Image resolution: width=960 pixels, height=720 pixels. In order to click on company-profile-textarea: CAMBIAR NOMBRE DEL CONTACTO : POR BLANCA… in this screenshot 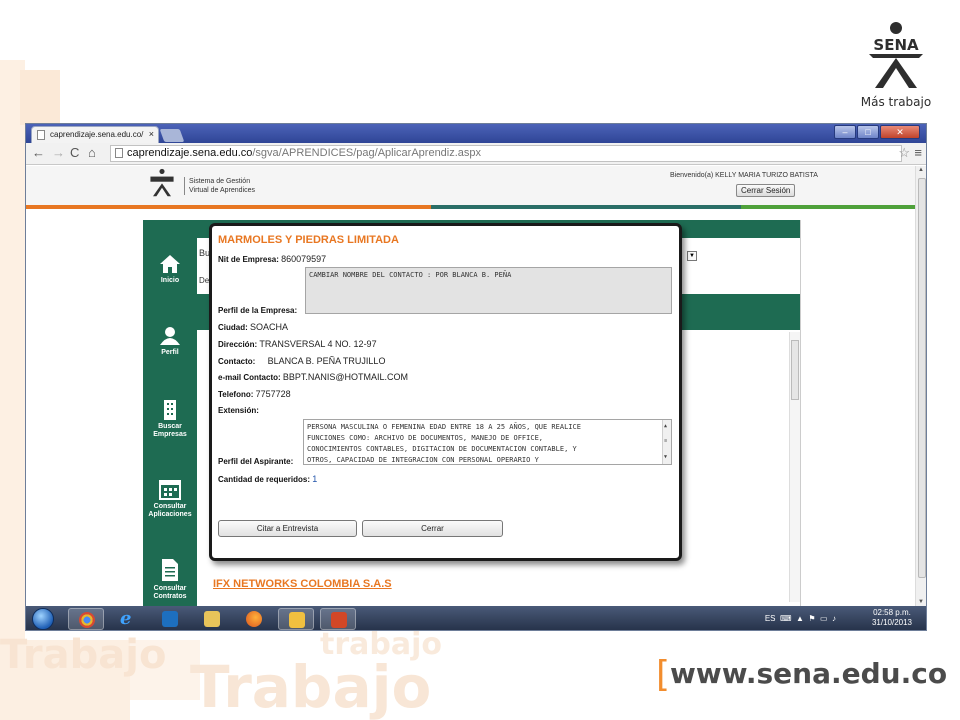, I will do `click(488, 290)`.